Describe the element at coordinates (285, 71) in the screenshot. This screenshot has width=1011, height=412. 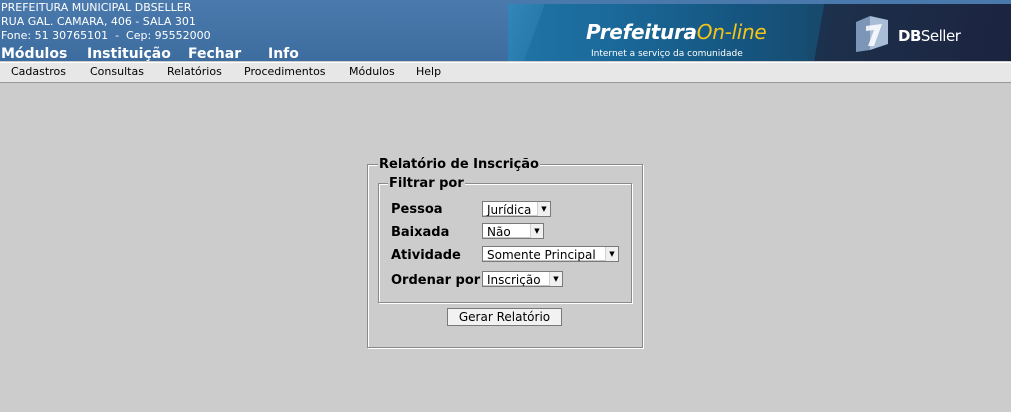
I see `menu-procedimentos: Procedimentos` at that location.